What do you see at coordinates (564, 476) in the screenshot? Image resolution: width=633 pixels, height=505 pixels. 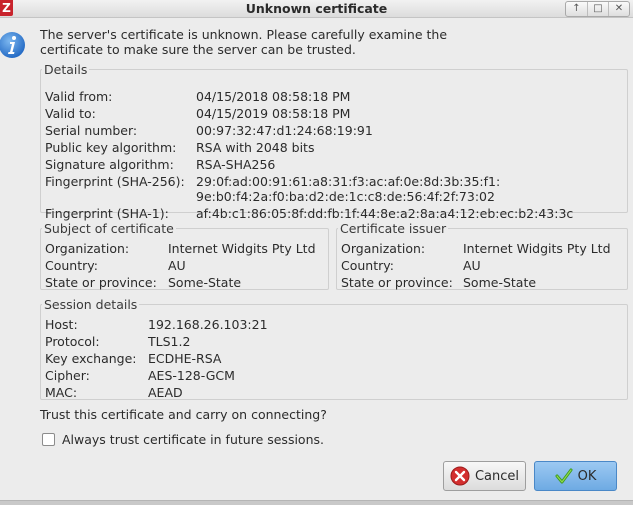 I see `checkmark-icon` at bounding box center [564, 476].